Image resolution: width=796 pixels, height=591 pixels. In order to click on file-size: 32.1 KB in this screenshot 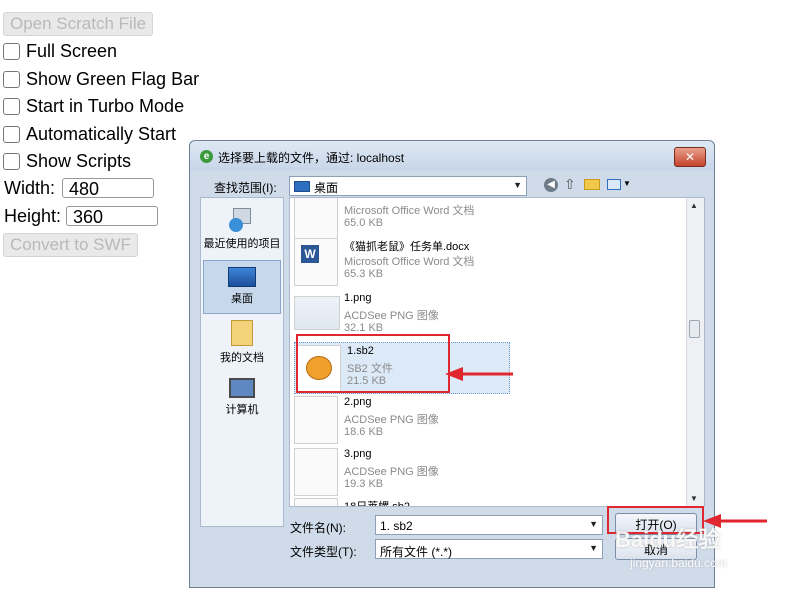, I will do `click(364, 328)`.